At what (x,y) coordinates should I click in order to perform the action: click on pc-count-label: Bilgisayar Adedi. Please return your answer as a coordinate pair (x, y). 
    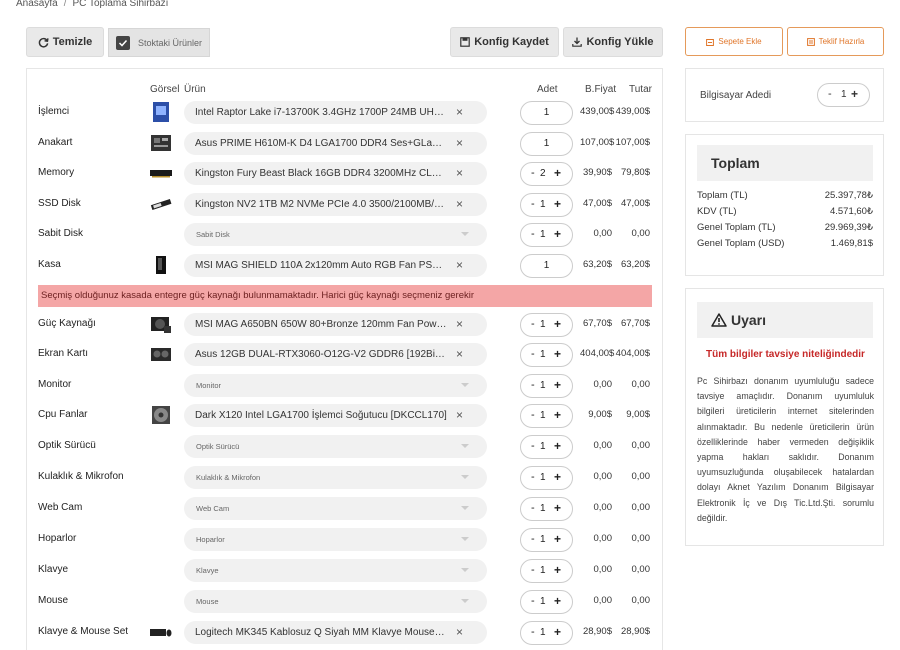
    Looking at the image, I should click on (736, 95).